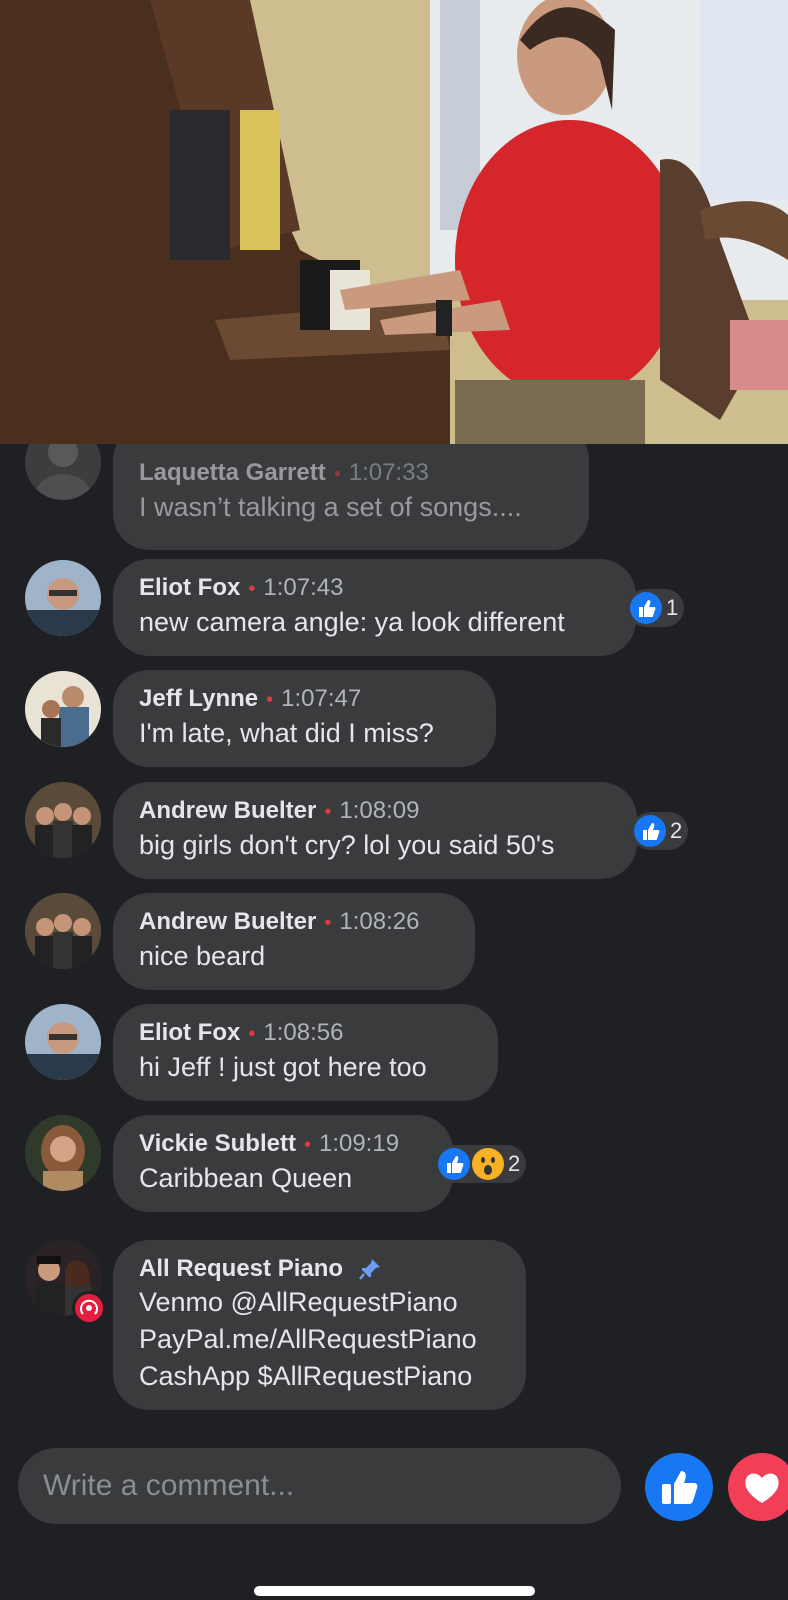  I want to click on comment-time: 1:07:47, so click(321, 698).